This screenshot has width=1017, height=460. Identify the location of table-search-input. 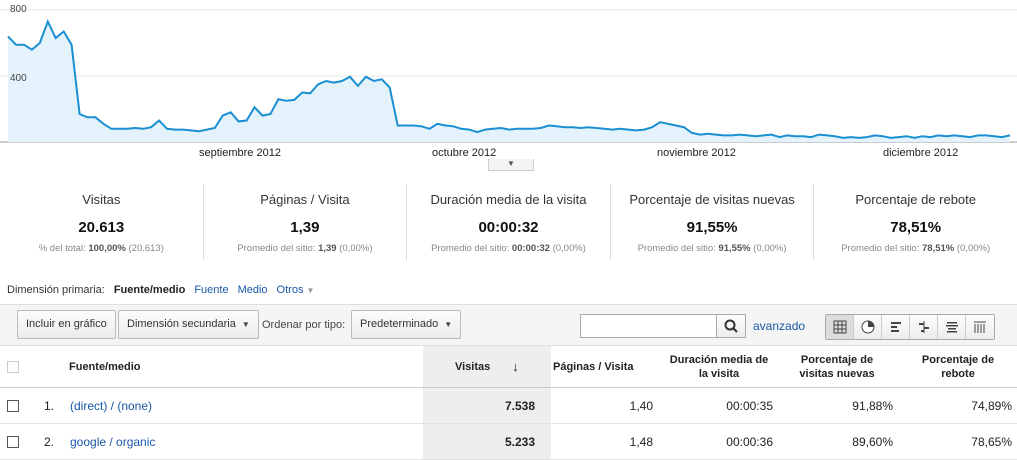
(648, 326).